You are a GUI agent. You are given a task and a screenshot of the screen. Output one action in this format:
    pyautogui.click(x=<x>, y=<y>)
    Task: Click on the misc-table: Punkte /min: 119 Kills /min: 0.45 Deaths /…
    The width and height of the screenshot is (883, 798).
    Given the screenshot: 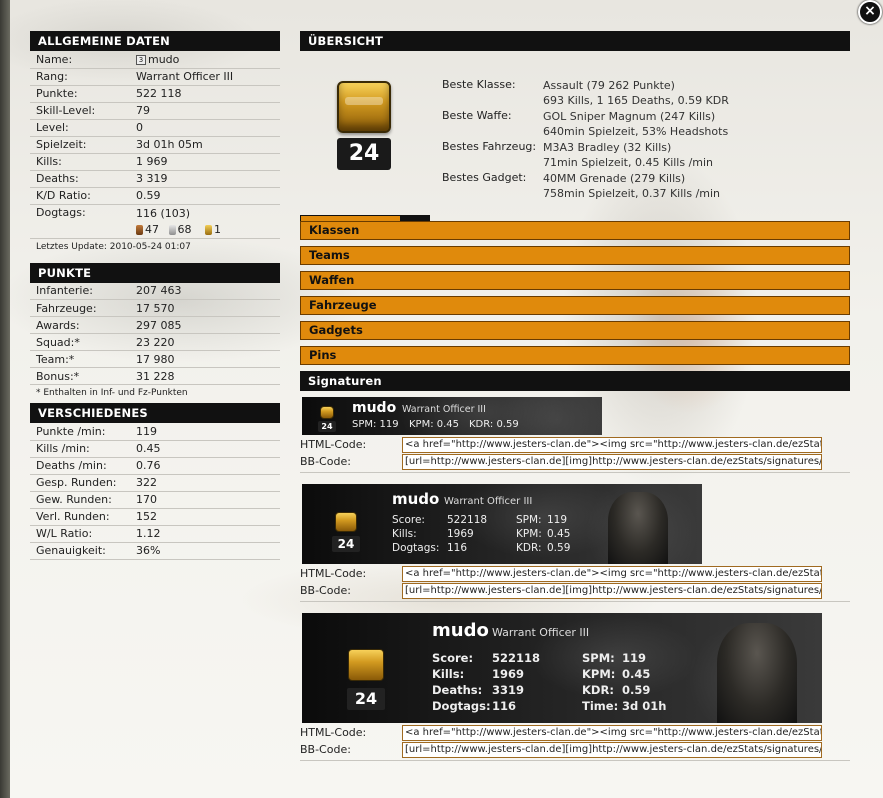 What is the action you would take?
    pyautogui.click(x=155, y=491)
    